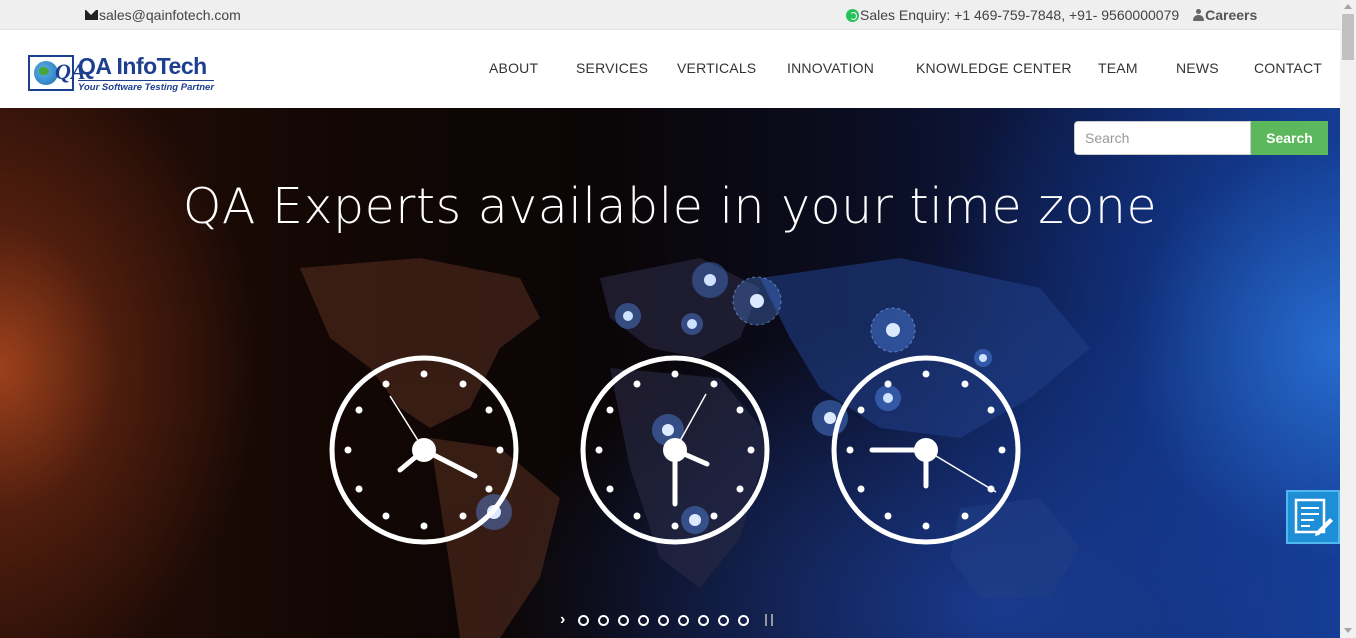  I want to click on careers-link: Careers, so click(1225, 15).